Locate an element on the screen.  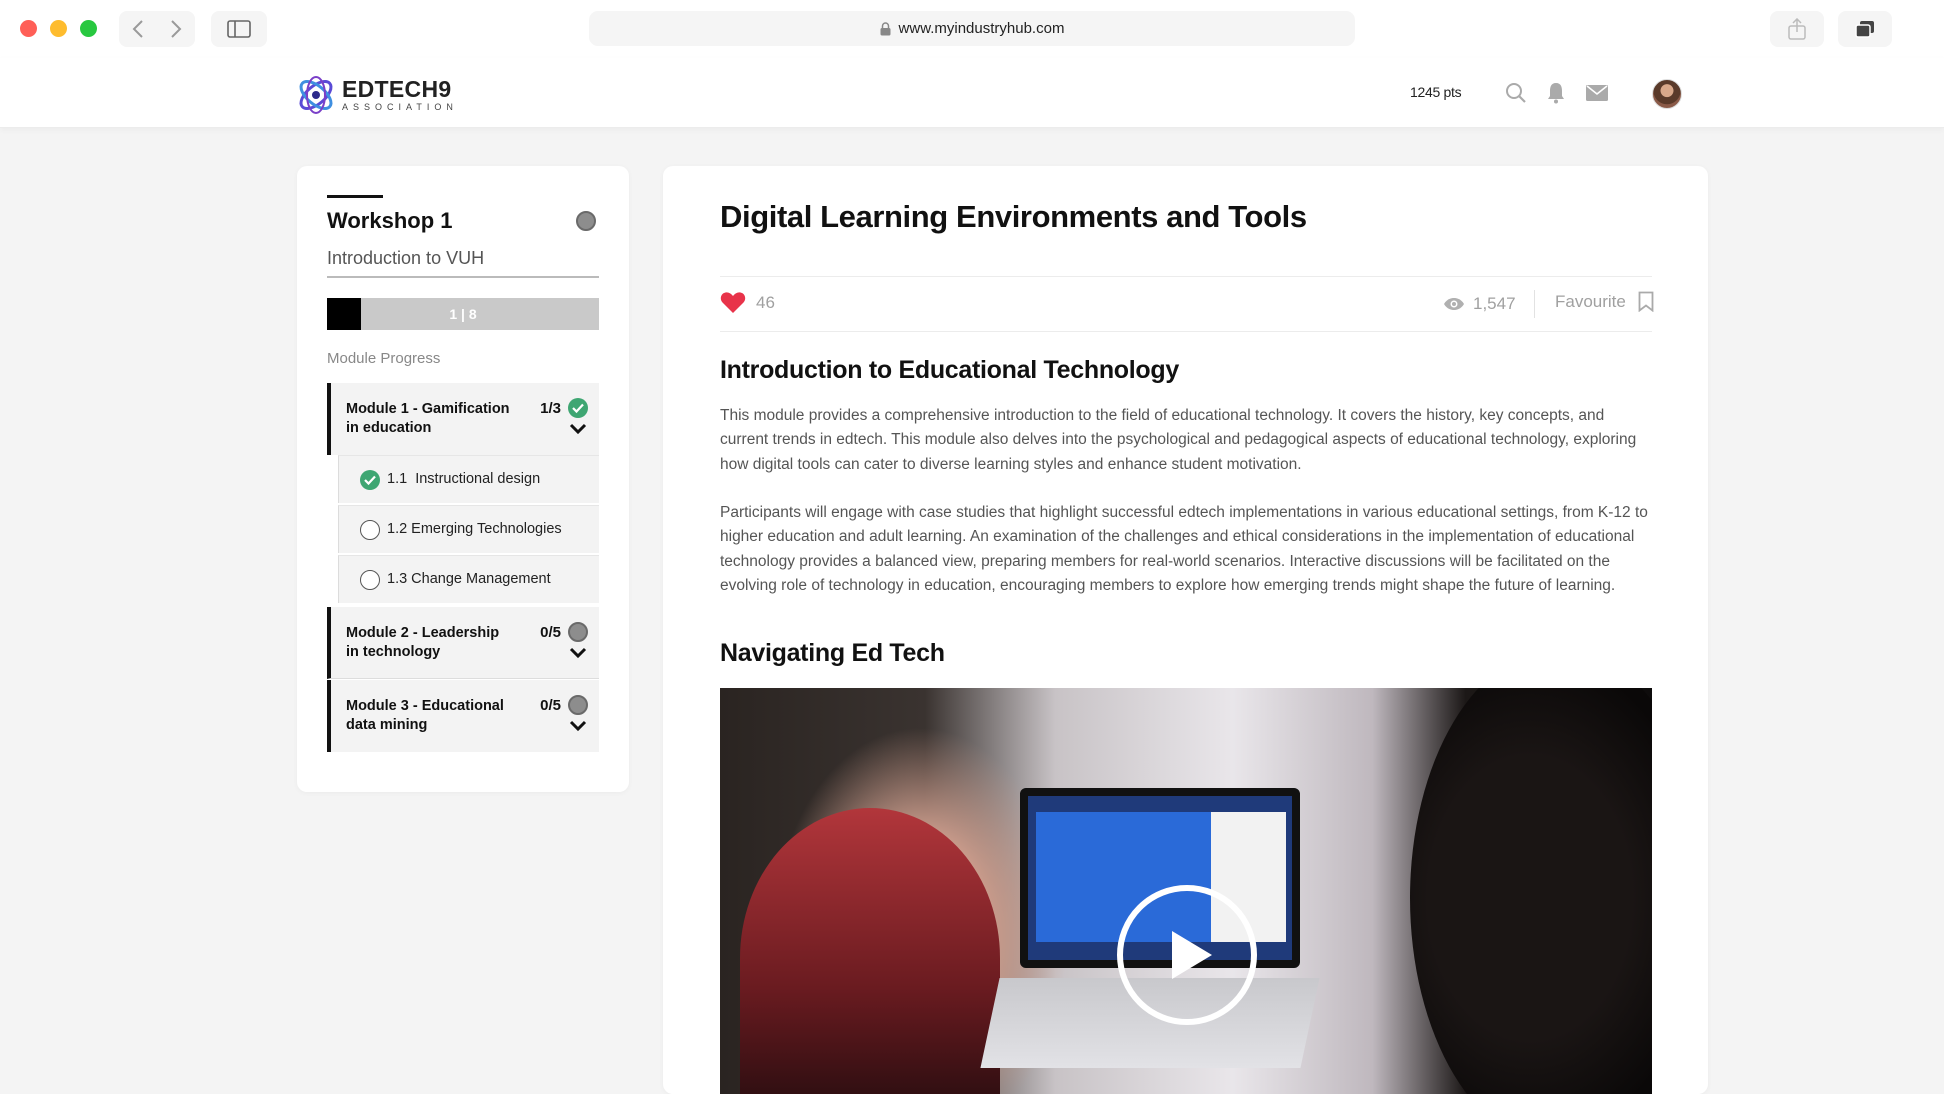
history-nav is located at coordinates (157, 29).